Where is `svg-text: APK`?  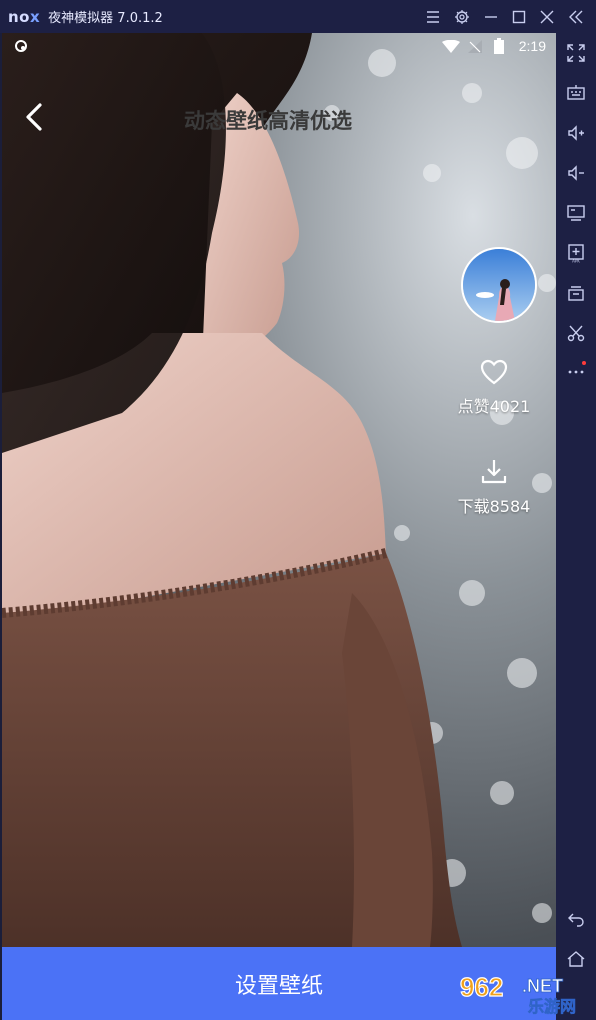 svg-text: APK is located at coordinates (576, 261).